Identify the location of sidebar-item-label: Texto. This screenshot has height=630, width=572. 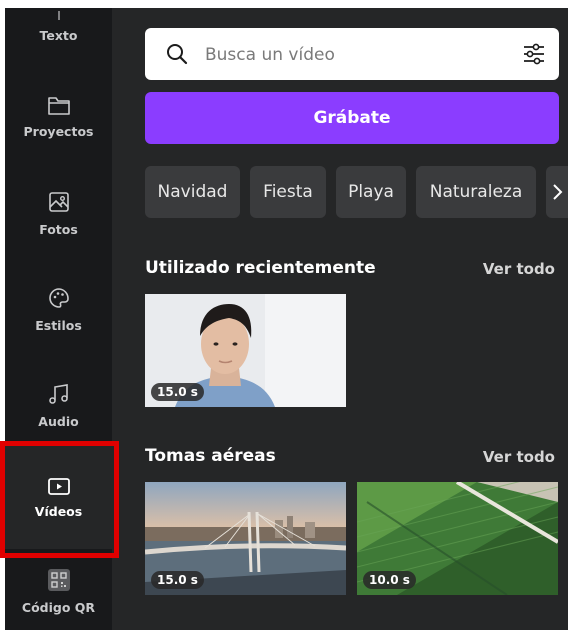
(58, 35).